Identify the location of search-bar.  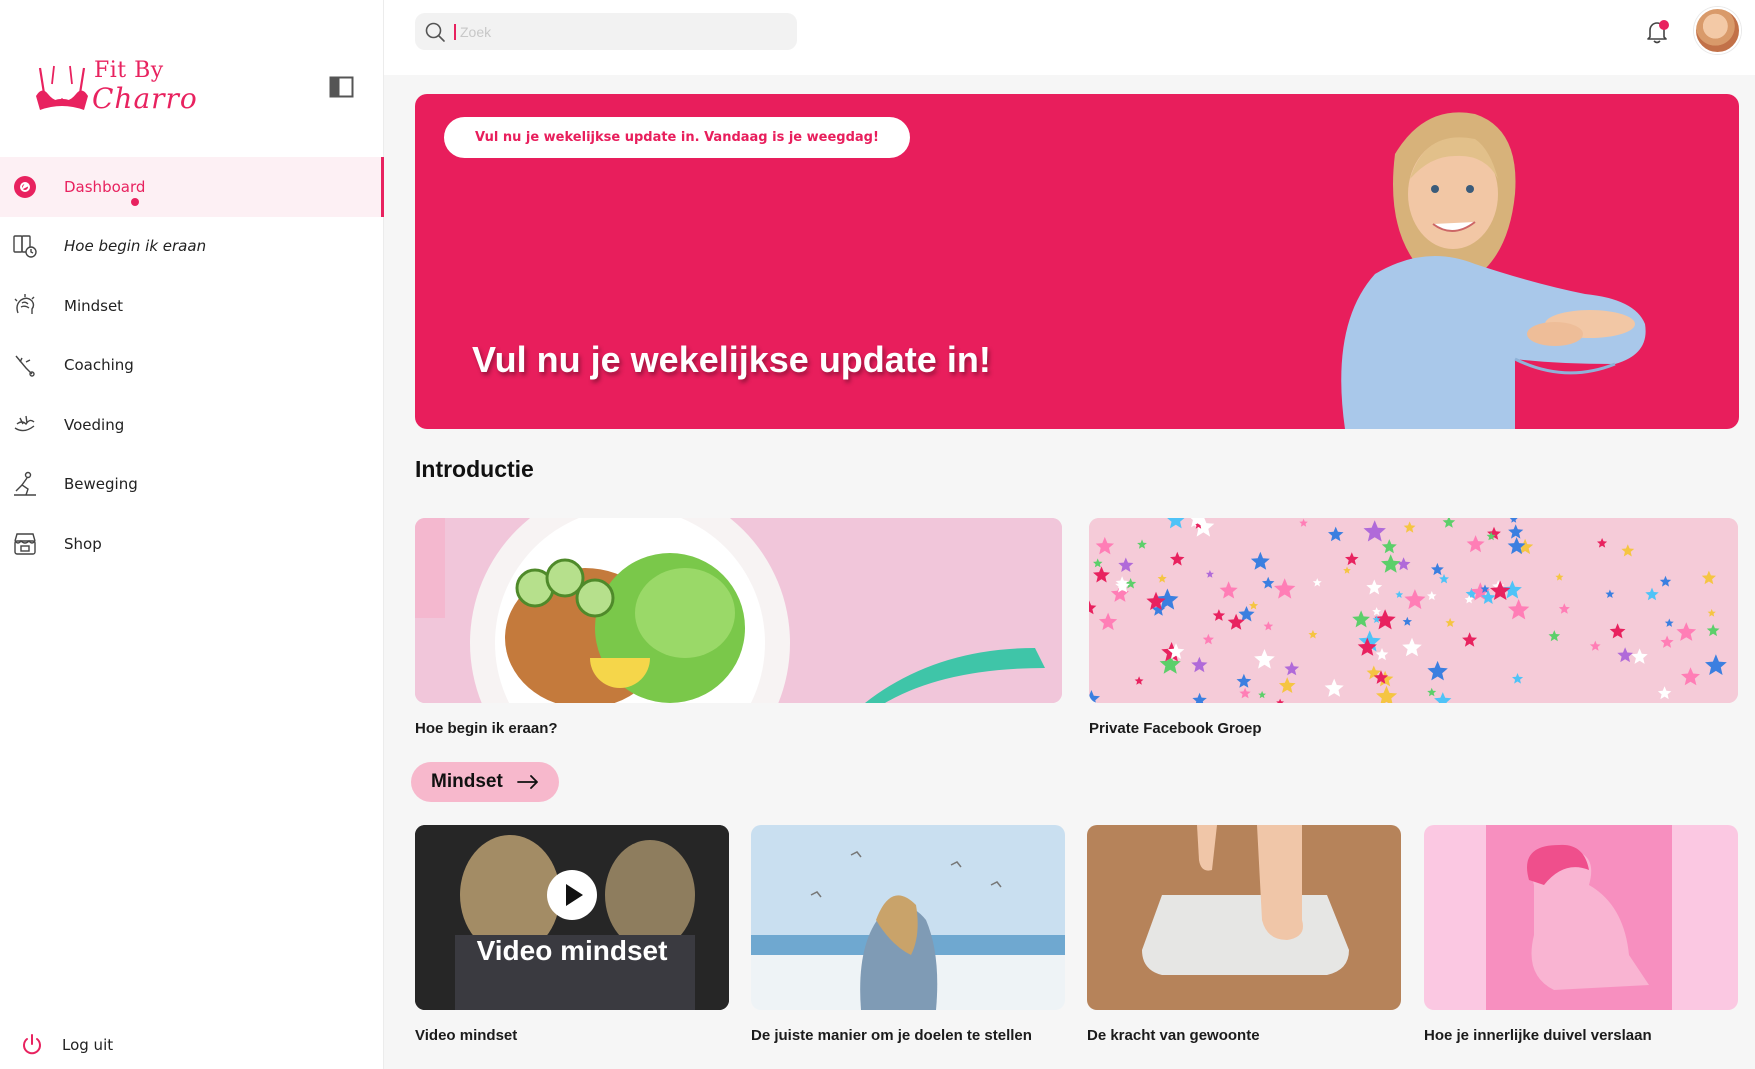
(606, 31).